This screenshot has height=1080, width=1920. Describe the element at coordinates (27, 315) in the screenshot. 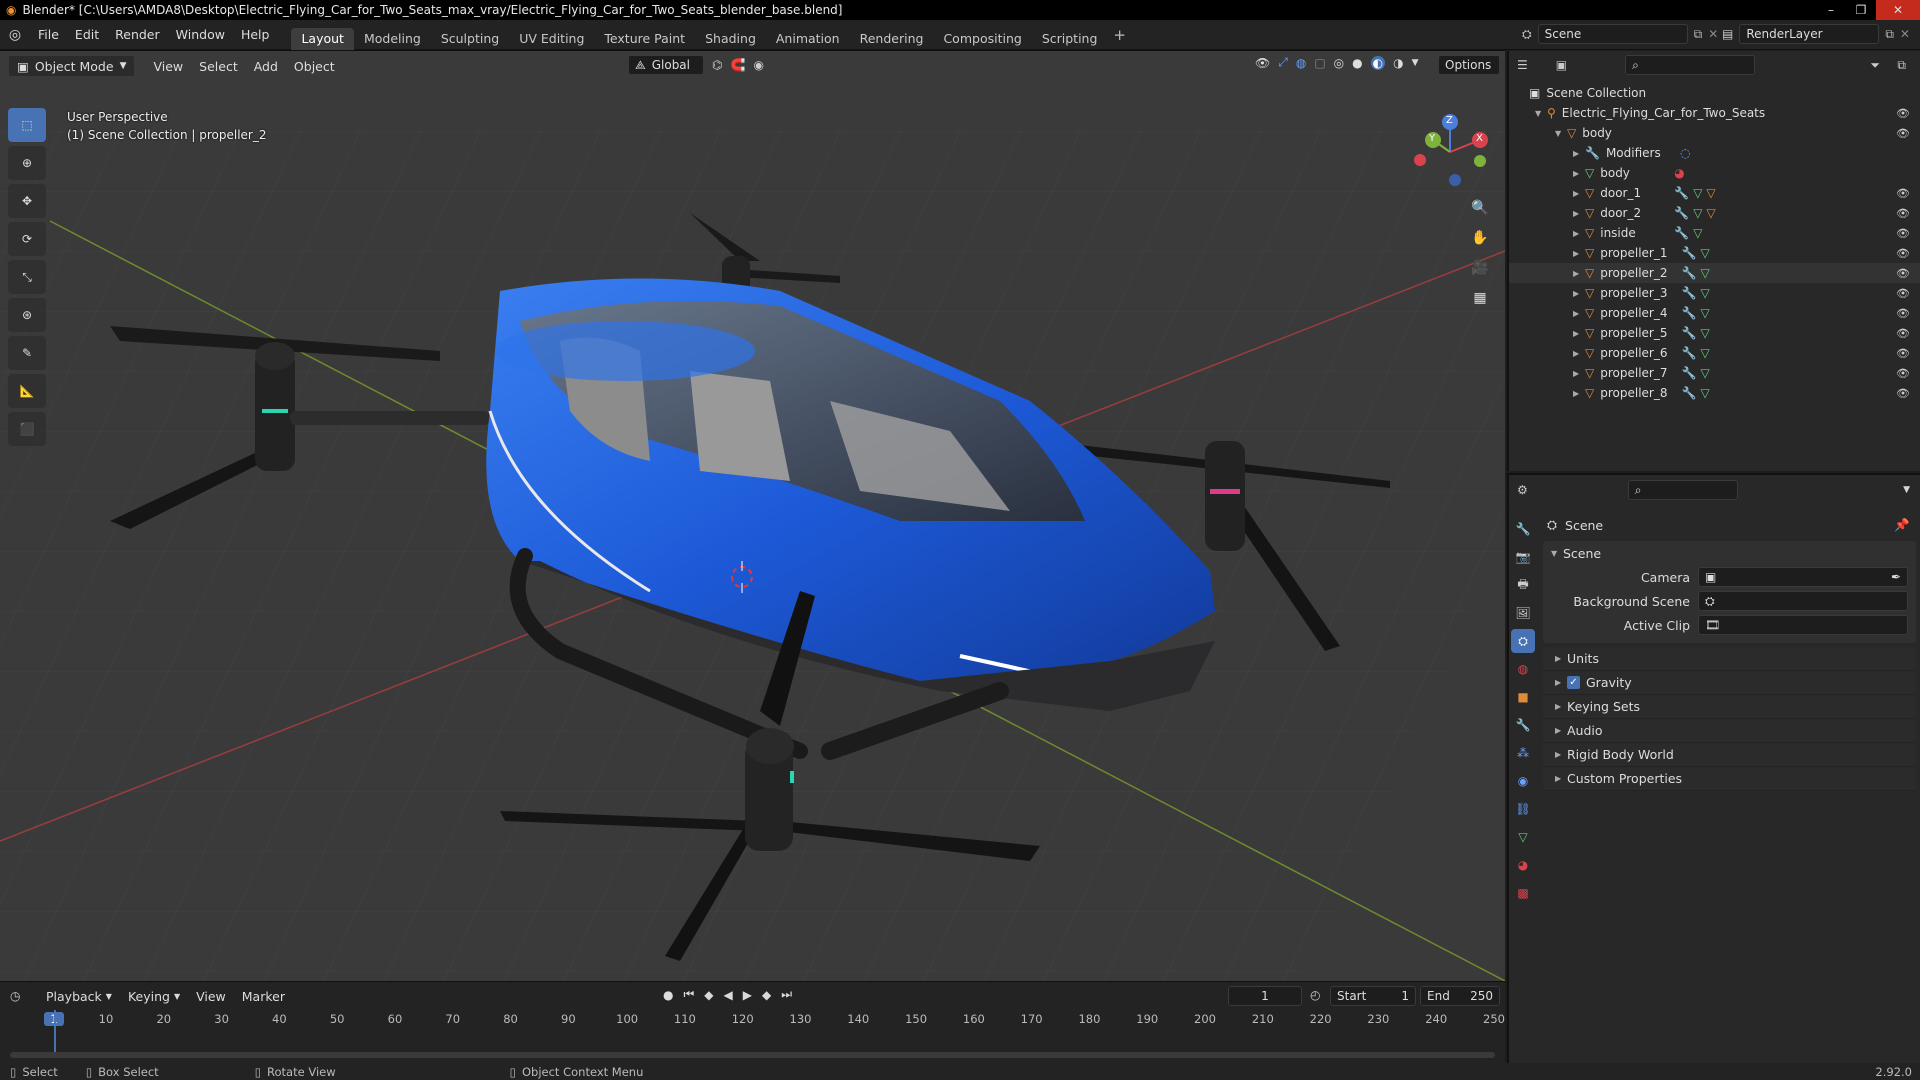

I see `transform-tool-button: ⊛` at that location.